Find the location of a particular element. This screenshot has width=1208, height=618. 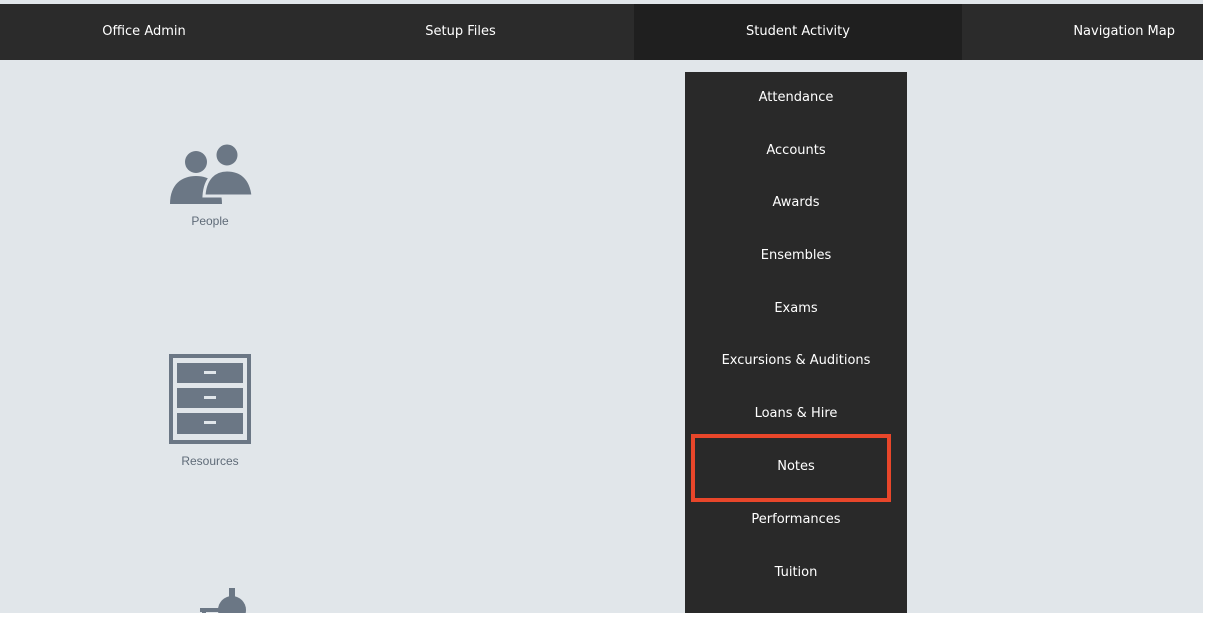

finance-tile is located at coordinates (210, 599).